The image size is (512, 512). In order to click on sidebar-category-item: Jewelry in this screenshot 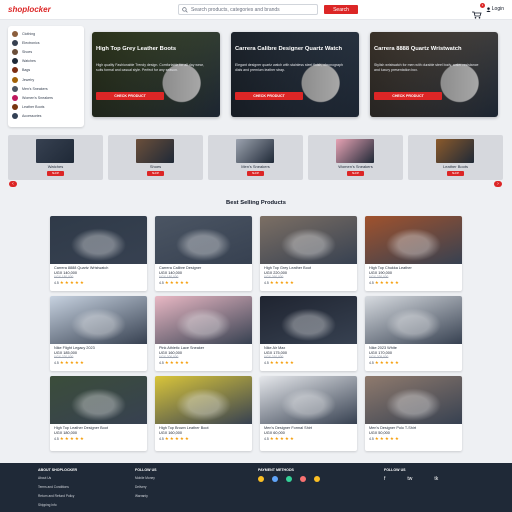, I will do `click(46, 79)`.